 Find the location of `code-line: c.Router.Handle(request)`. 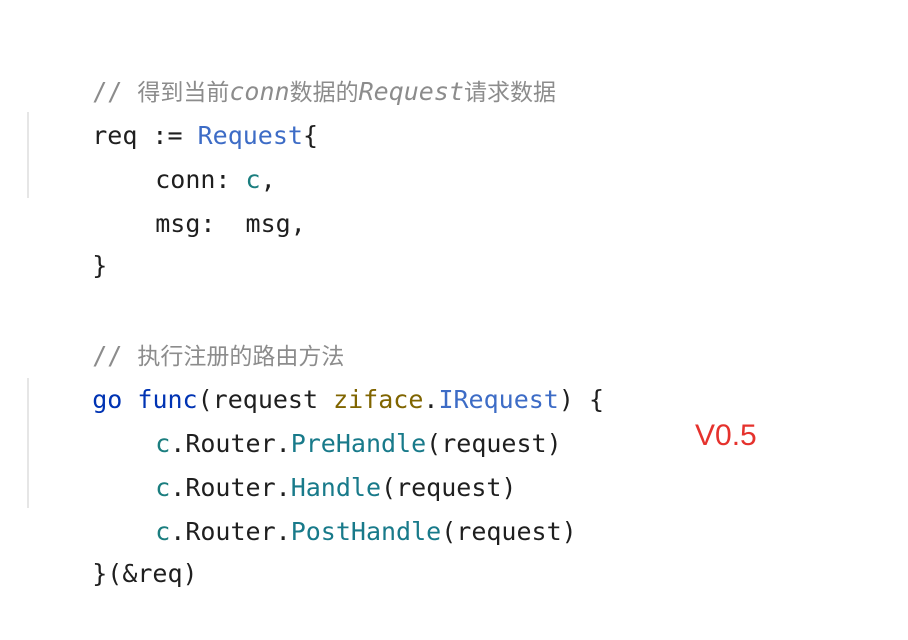

code-line: c.Router.Handle(request) is located at coordinates (274, 462).